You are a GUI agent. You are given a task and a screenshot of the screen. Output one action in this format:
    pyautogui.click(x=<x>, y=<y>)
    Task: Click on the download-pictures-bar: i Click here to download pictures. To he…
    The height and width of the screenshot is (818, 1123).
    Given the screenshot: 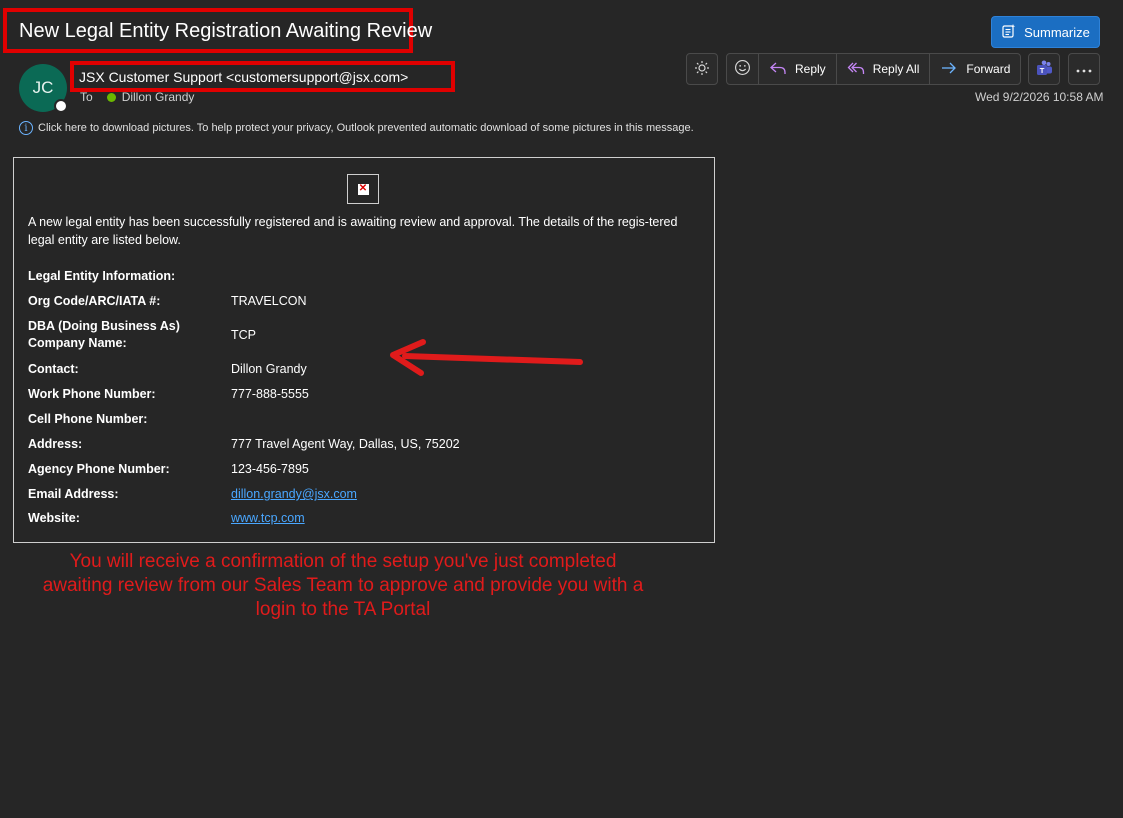 What is the action you would take?
    pyautogui.click(x=356, y=128)
    